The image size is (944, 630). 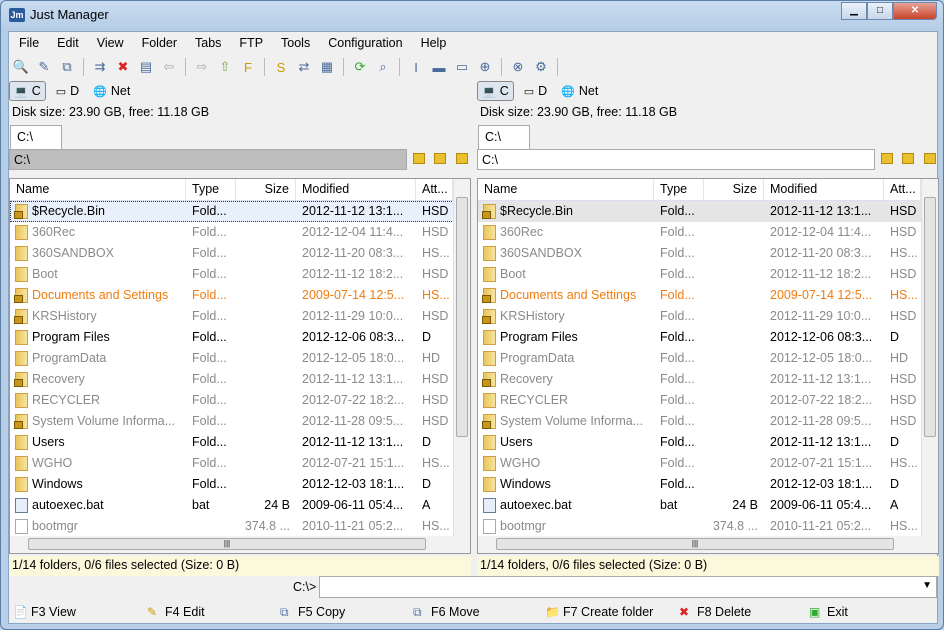 What do you see at coordinates (927, 585) in the screenshot?
I see `chevron-down-icon: ▼` at bounding box center [927, 585].